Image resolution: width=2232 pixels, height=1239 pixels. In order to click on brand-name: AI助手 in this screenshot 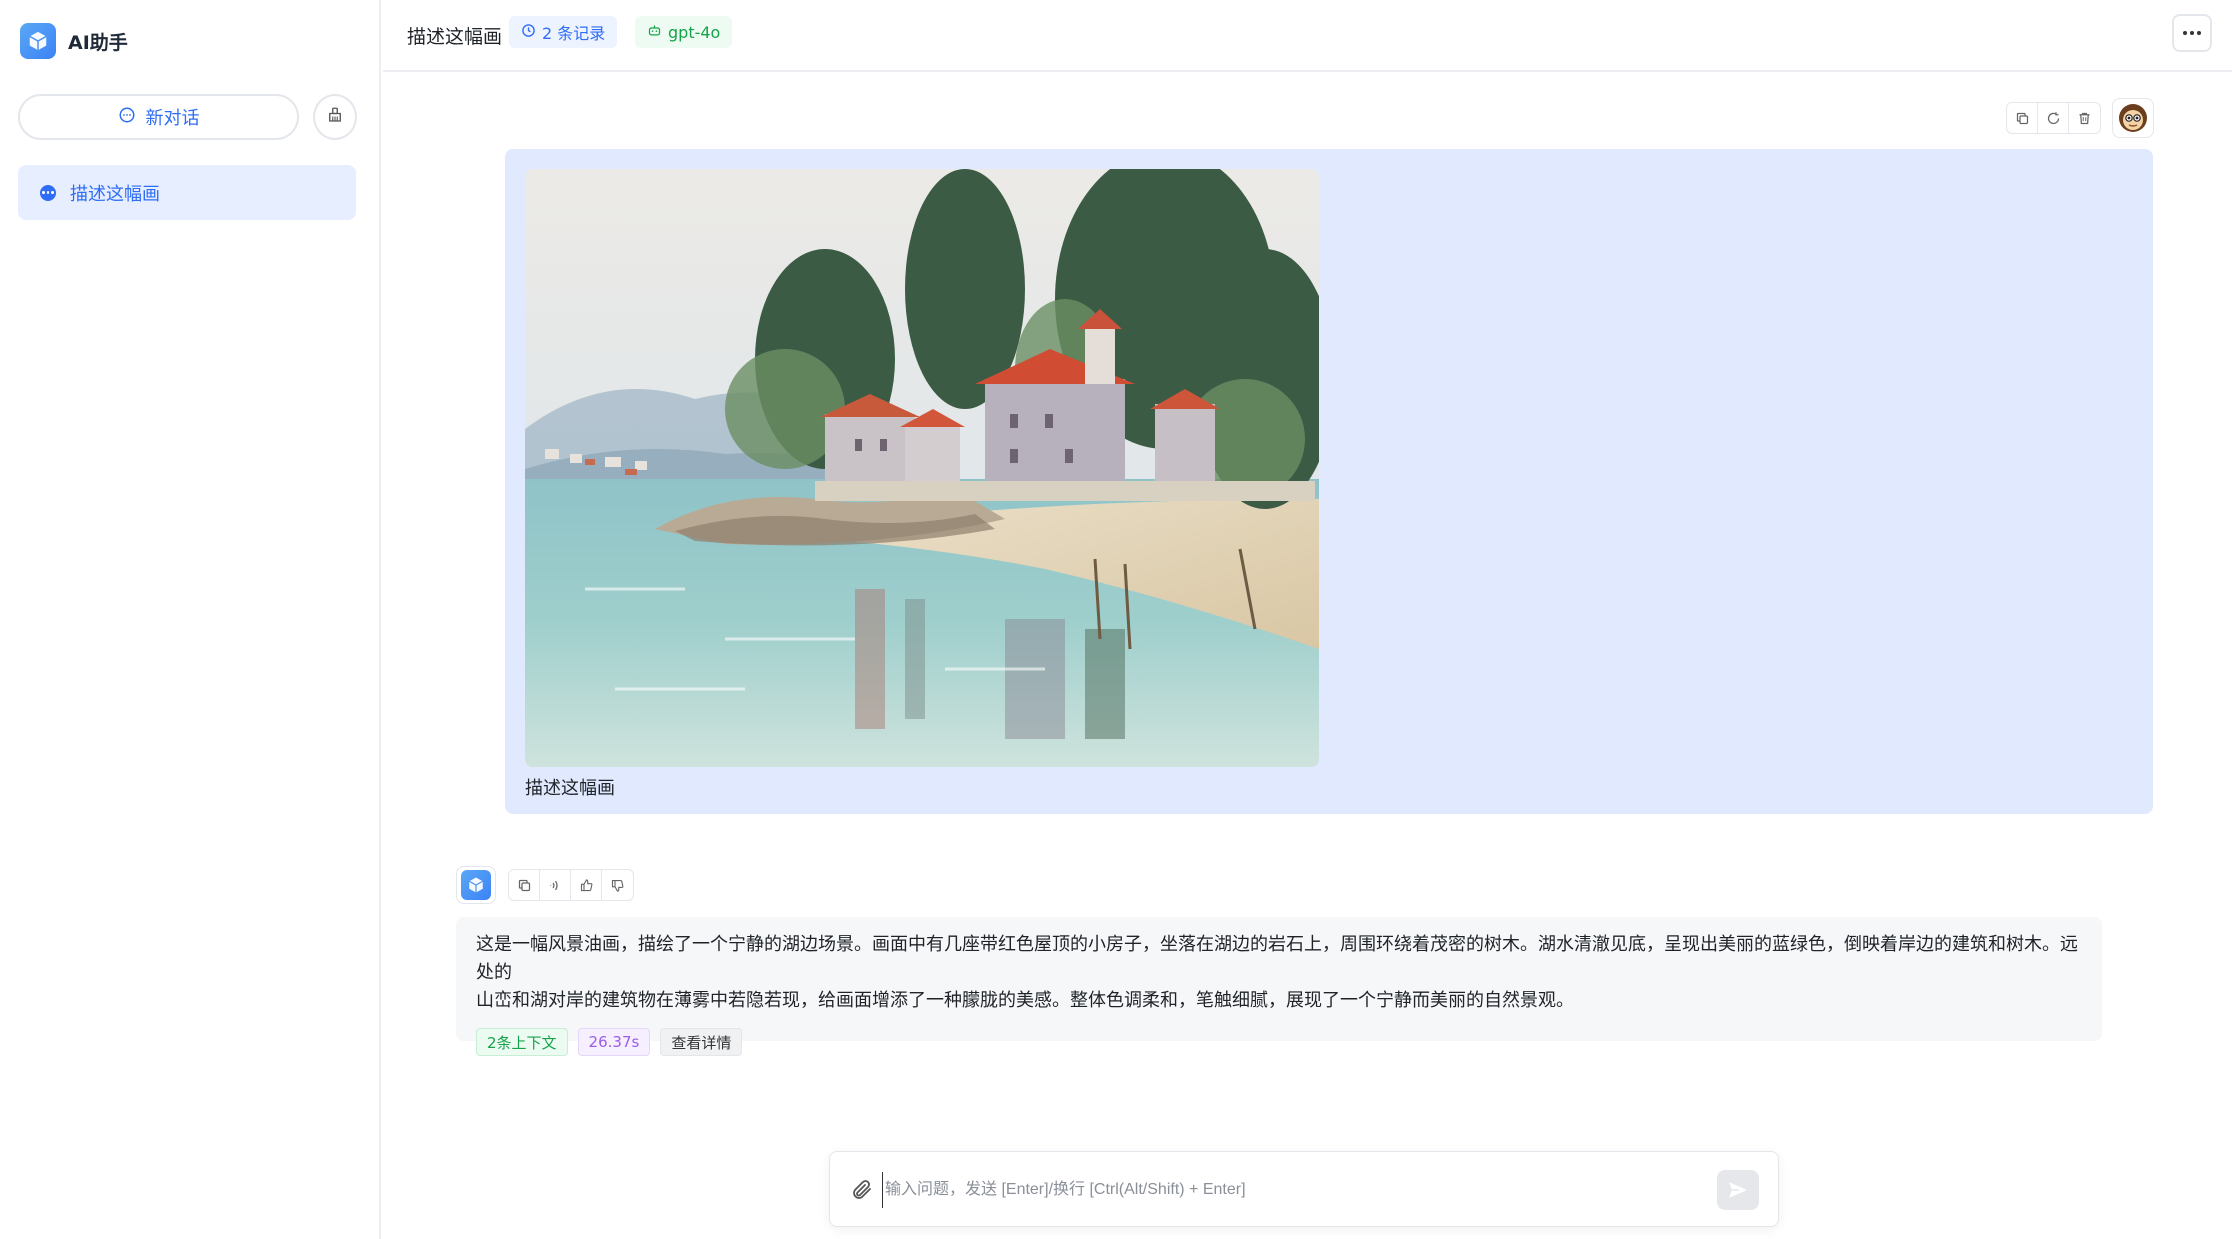, I will do `click(98, 42)`.